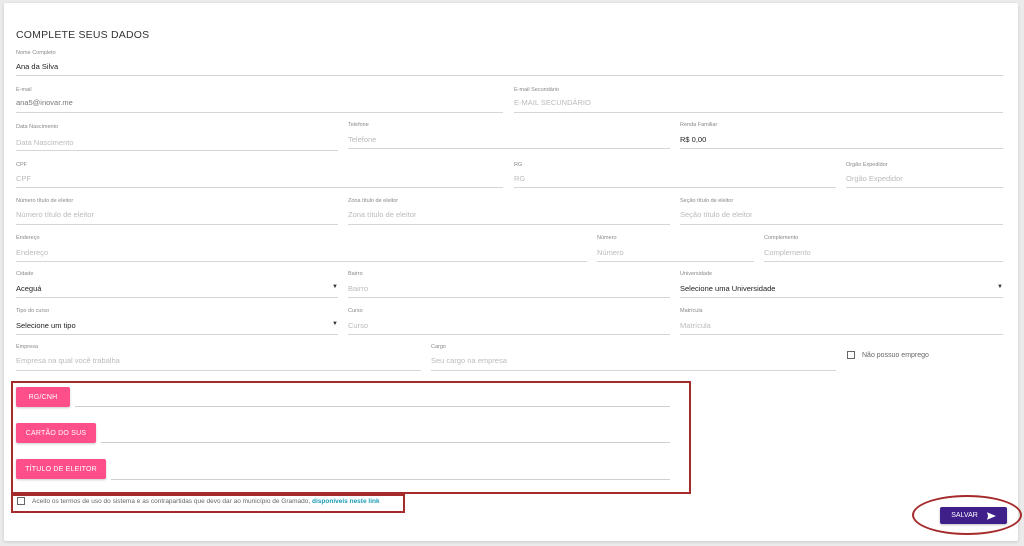 This screenshot has width=1024, height=546. Describe the element at coordinates (758, 100) in the screenshot. I see `secondary-email-field: E-mail Secundário E-MAIL SECUNDÁRIO` at that location.